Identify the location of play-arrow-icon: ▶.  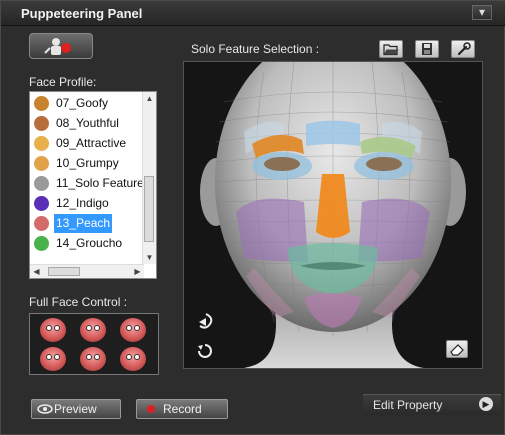
(486, 404).